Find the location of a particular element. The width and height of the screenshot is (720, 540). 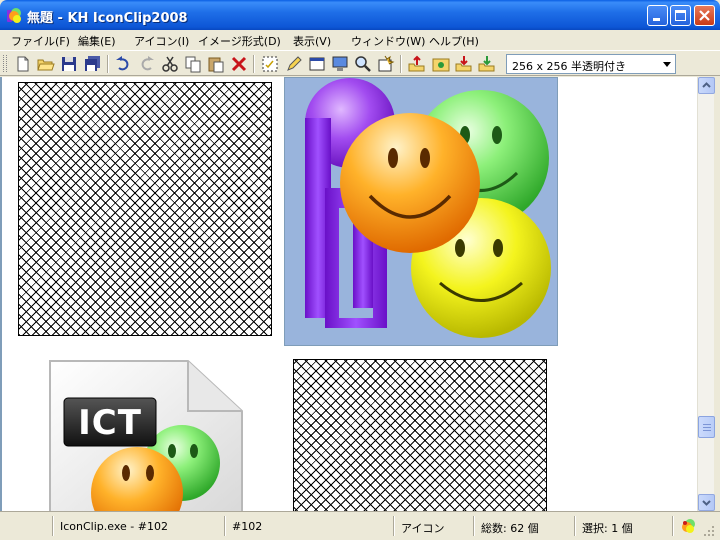

menu-edit: 編集(E) is located at coordinates (97, 41).